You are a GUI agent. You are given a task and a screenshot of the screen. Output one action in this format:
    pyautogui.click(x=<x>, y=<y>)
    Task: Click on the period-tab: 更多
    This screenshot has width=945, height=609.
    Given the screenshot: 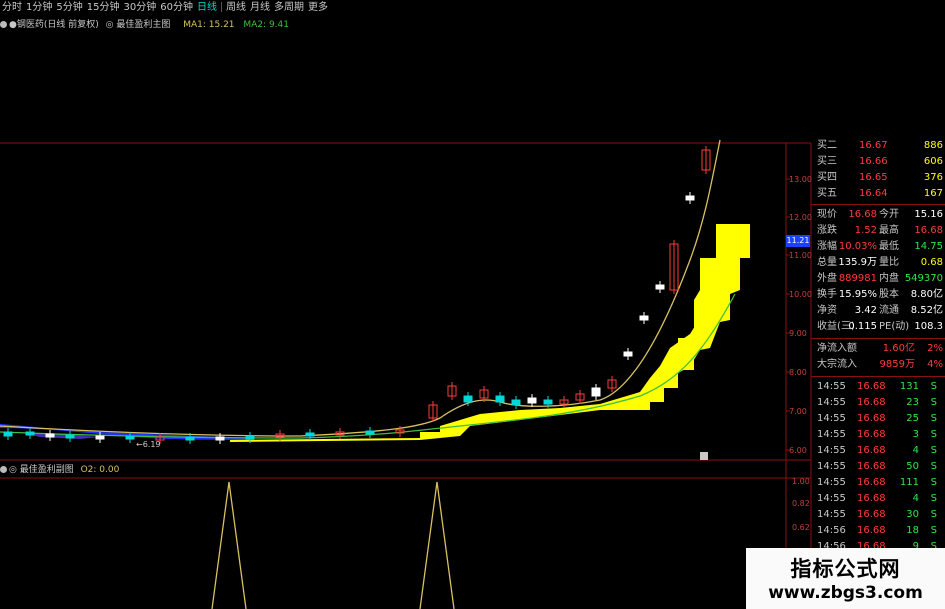 What is the action you would take?
    pyautogui.click(x=318, y=8)
    